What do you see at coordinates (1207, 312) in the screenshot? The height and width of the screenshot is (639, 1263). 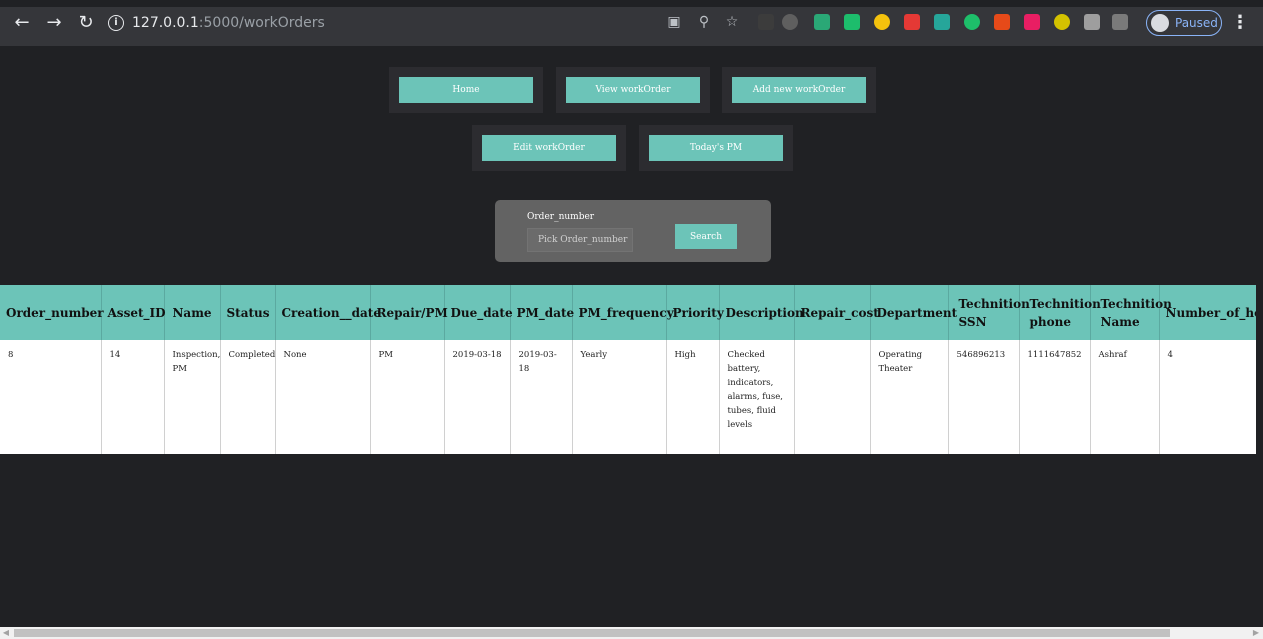 I see `column-header: Number_of_hours` at bounding box center [1207, 312].